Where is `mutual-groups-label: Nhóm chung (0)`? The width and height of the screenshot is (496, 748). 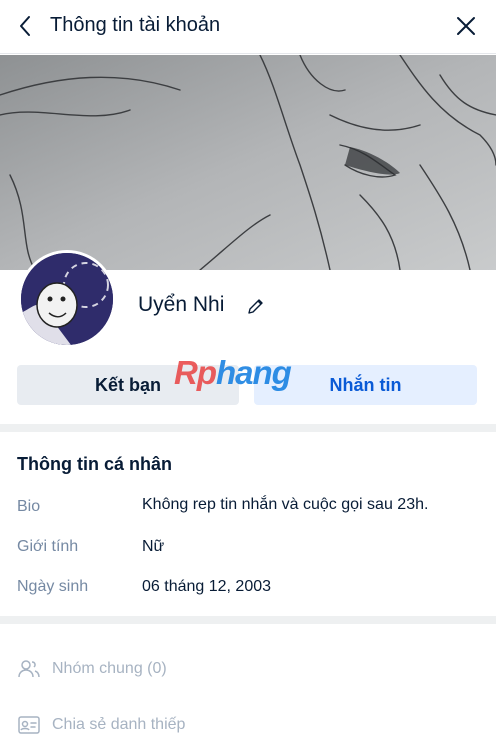 mutual-groups-label: Nhóm chung (0) is located at coordinates (109, 668).